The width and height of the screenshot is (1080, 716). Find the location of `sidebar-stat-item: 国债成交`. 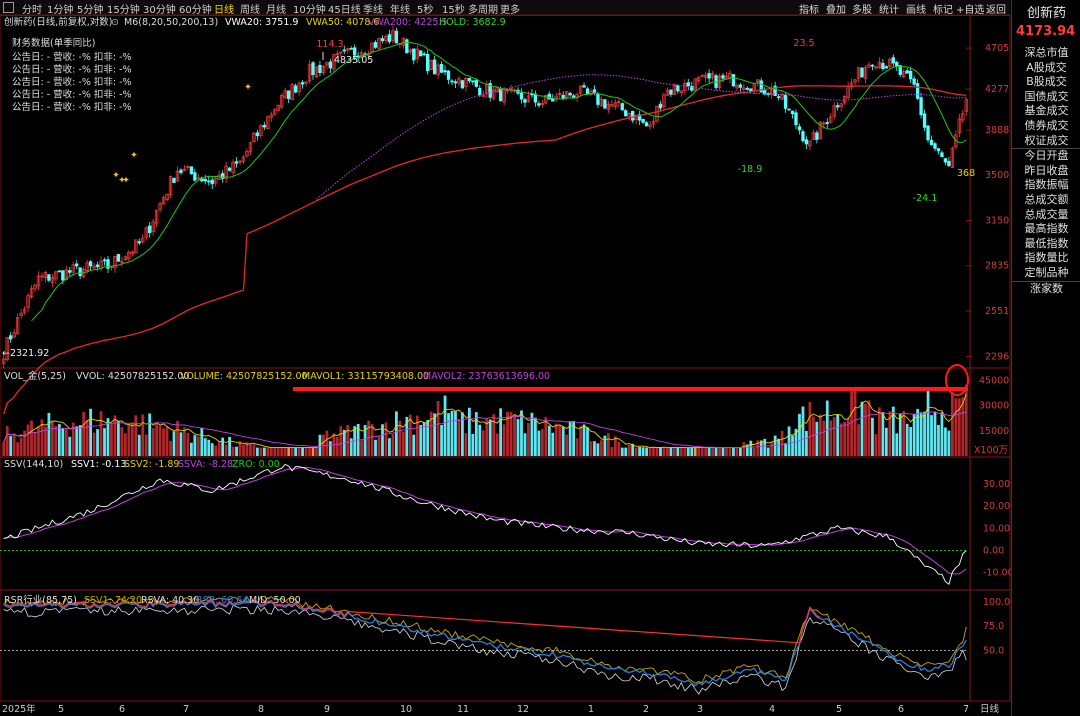

sidebar-stat-item: 国债成交 is located at coordinates (1046, 97).